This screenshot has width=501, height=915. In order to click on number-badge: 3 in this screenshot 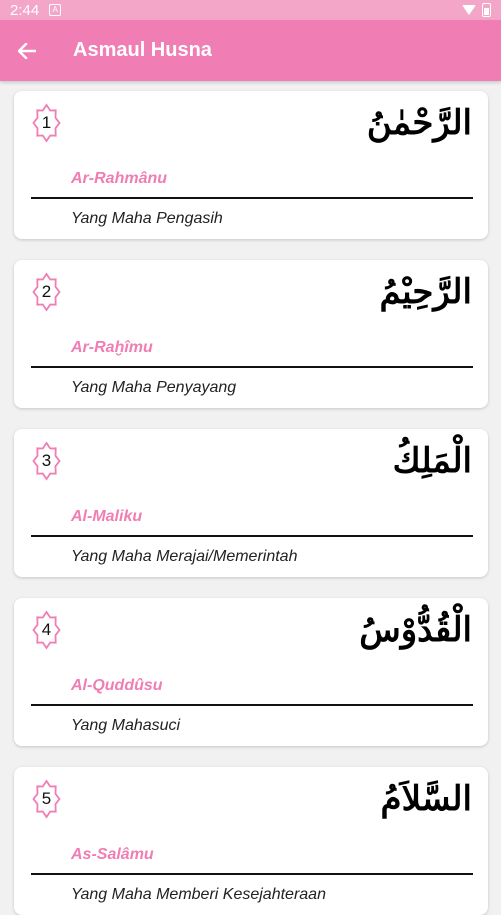, I will do `click(46, 461)`.